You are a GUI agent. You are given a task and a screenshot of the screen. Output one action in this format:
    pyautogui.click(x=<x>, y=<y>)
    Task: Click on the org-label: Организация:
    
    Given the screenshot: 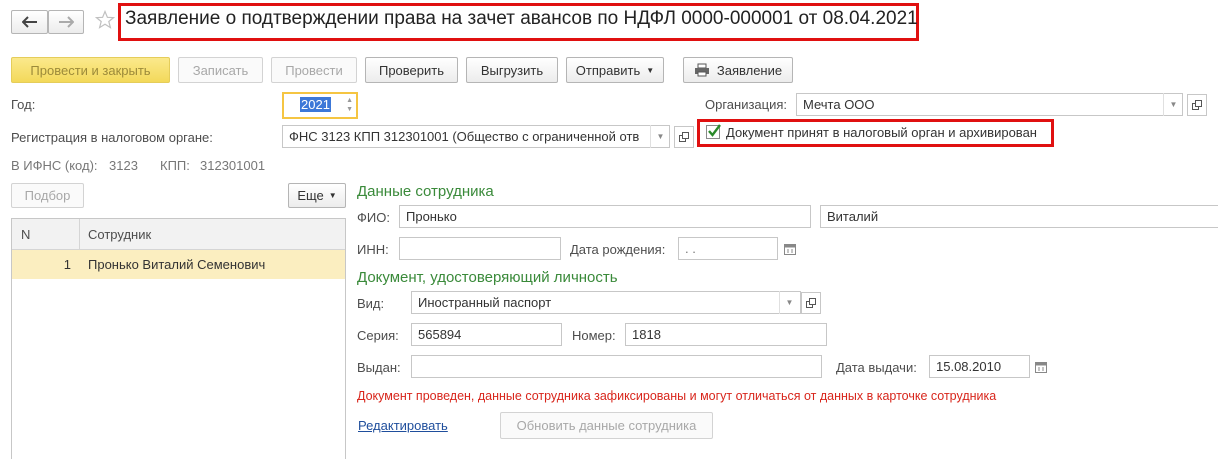 What is the action you would take?
    pyautogui.click(x=746, y=104)
    